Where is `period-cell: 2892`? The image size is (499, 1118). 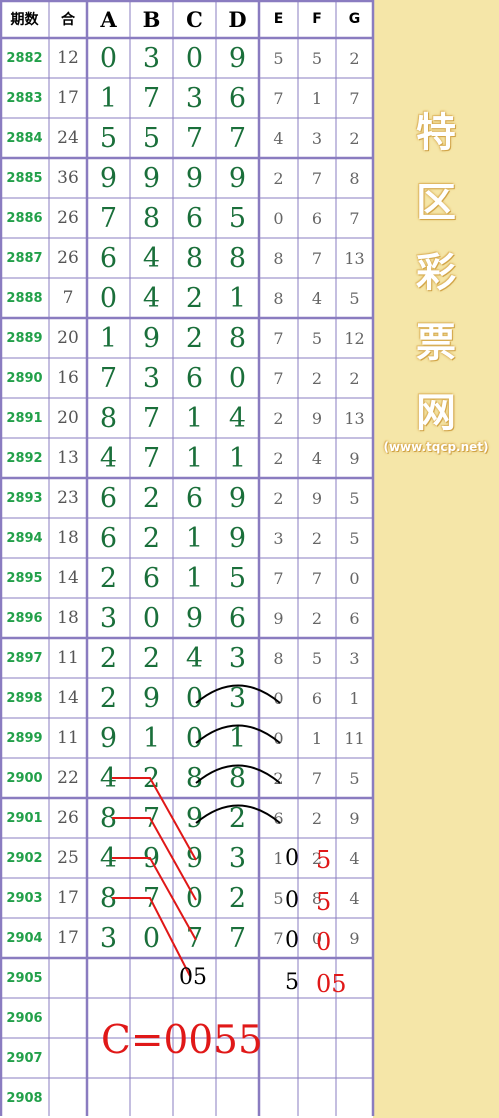 period-cell: 2892 is located at coordinates (24, 458).